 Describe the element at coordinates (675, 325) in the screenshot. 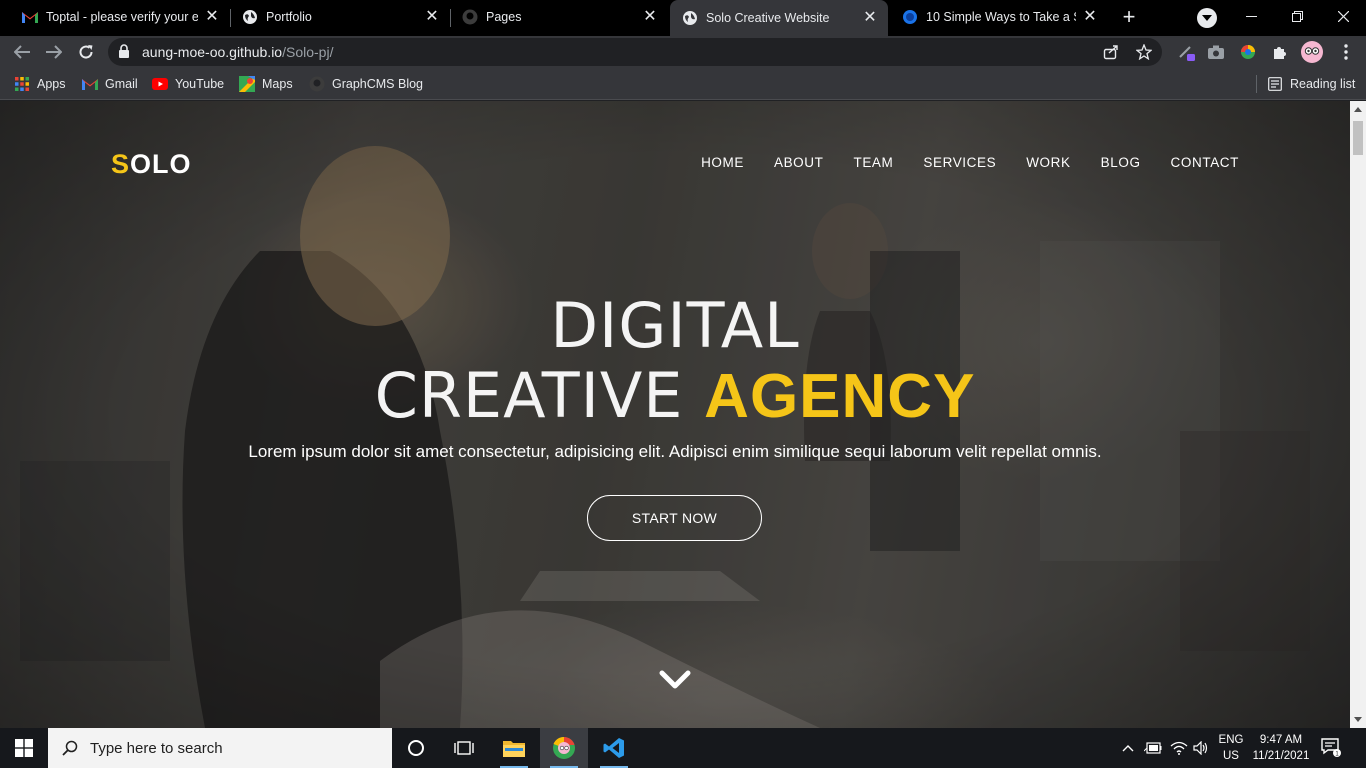

I see `hero-headline-line1: DIGITAL` at that location.